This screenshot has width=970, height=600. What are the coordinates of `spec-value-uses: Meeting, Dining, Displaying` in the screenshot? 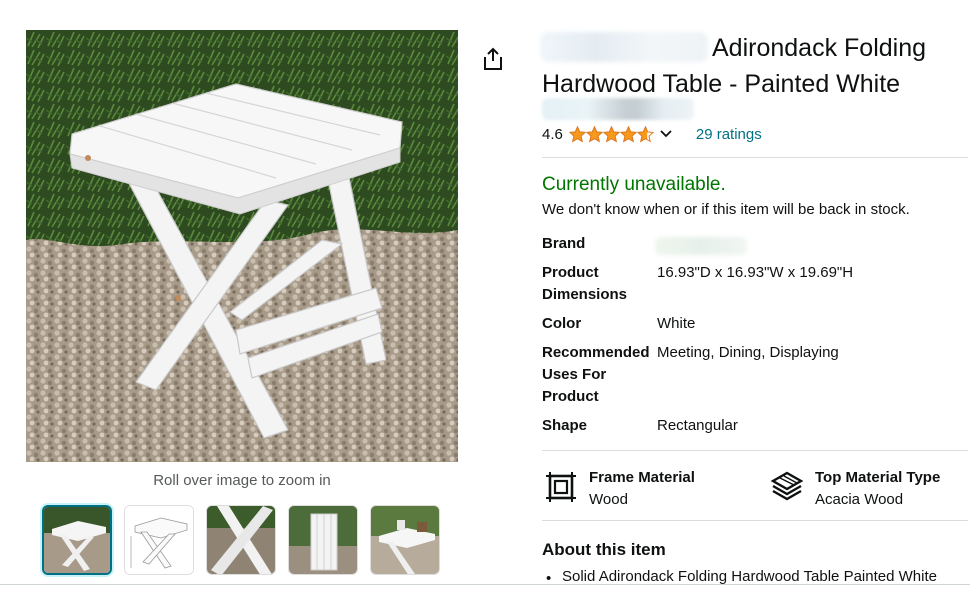 It's located at (748, 352).